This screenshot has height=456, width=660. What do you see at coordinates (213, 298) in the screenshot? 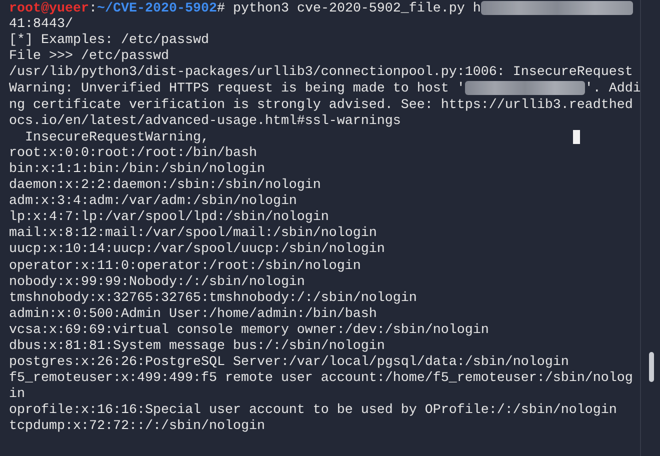
I see `terminal-text: tmshnobody:x:32765:32765:tmshnobody:/:/sbin/nologin` at bounding box center [213, 298].